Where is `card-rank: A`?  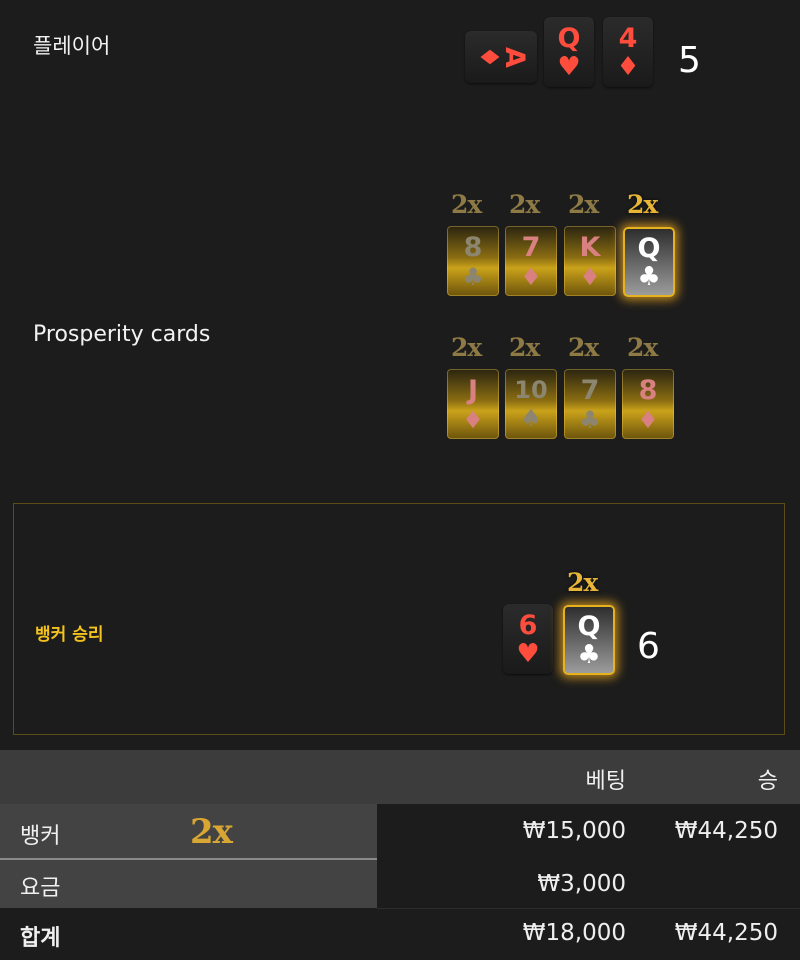 card-rank: A is located at coordinates (515, 57).